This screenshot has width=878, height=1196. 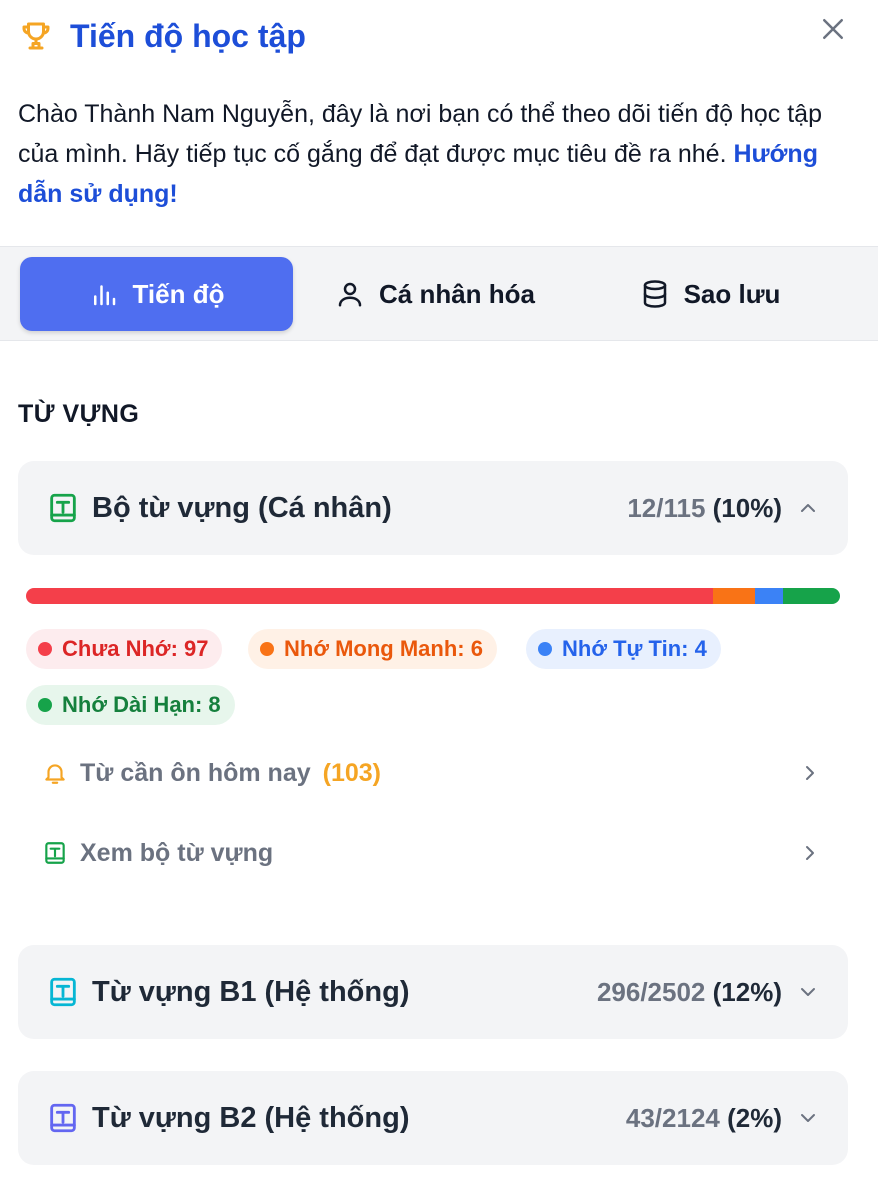 I want to click on close-icon, so click(x=833, y=29).